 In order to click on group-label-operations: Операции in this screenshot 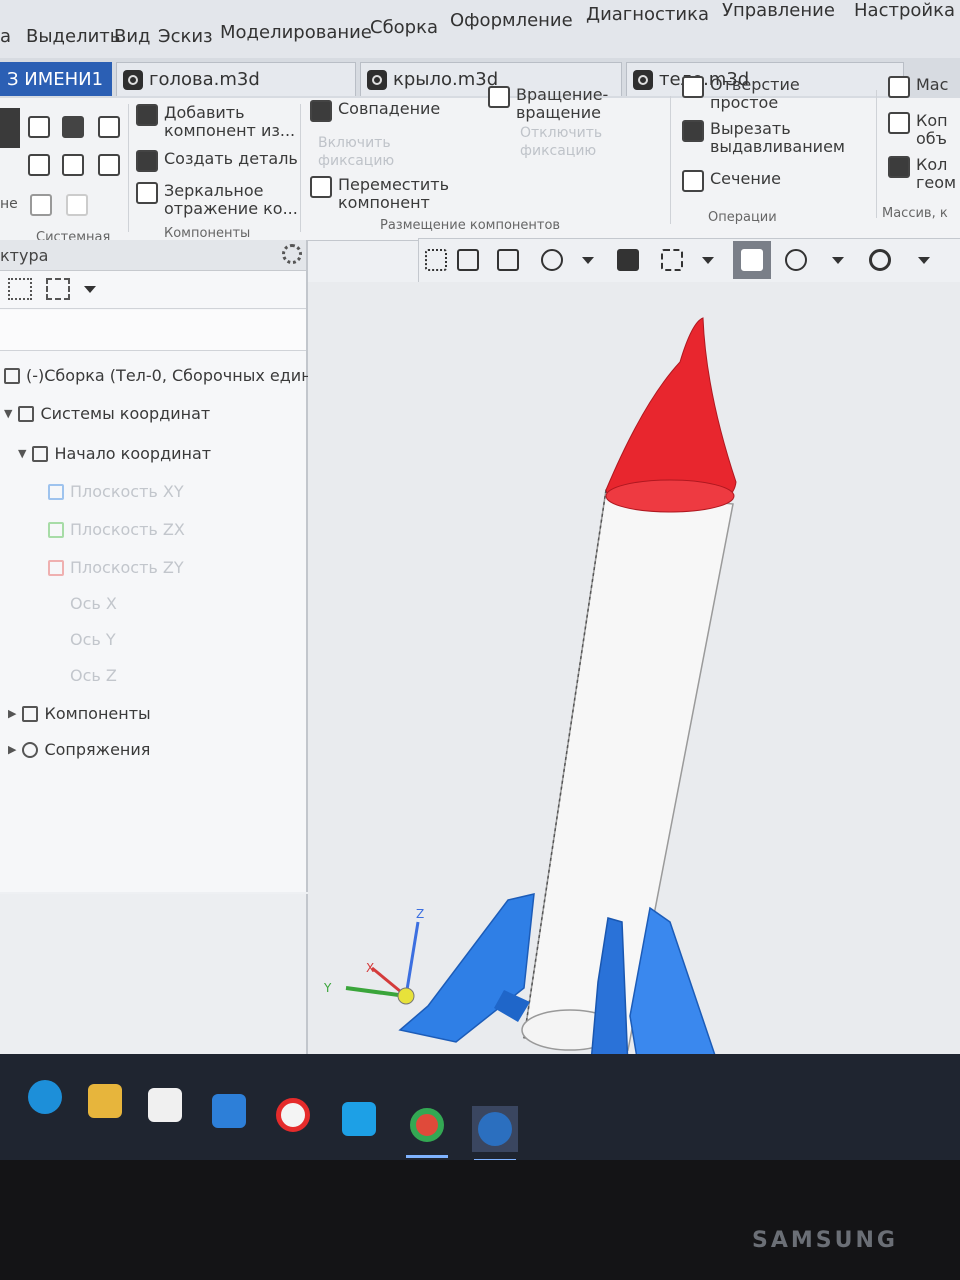, I will do `click(742, 217)`.